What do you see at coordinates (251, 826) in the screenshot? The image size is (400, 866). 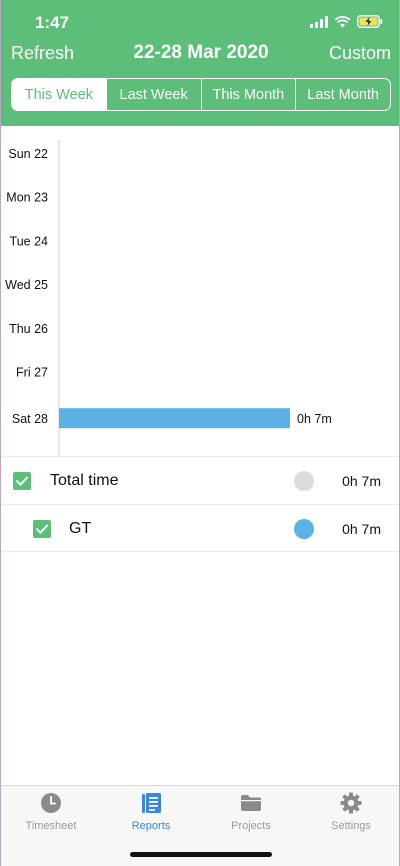 I see `tab-label: Projects` at bounding box center [251, 826].